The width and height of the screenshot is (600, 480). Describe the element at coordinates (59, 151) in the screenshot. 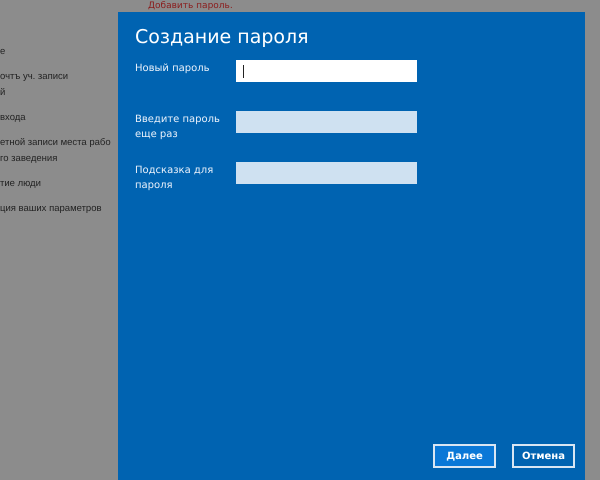

I see `settings-item: етной записи места рабо го заведения` at that location.